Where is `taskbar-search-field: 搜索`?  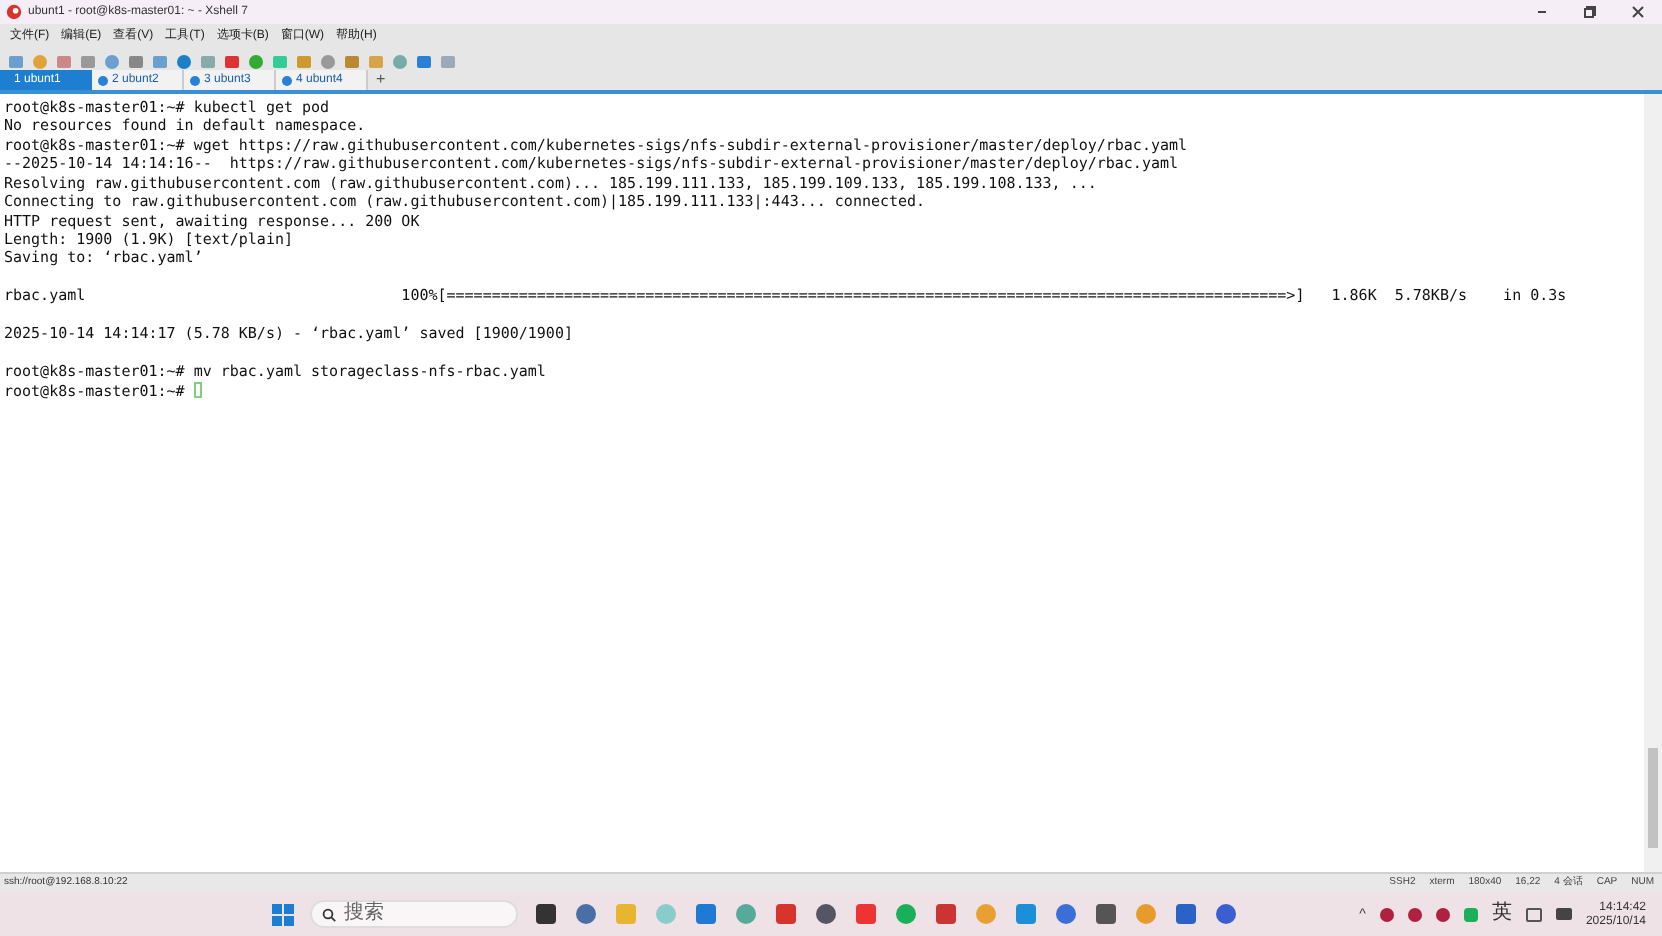 taskbar-search-field: 搜索 is located at coordinates (414, 914).